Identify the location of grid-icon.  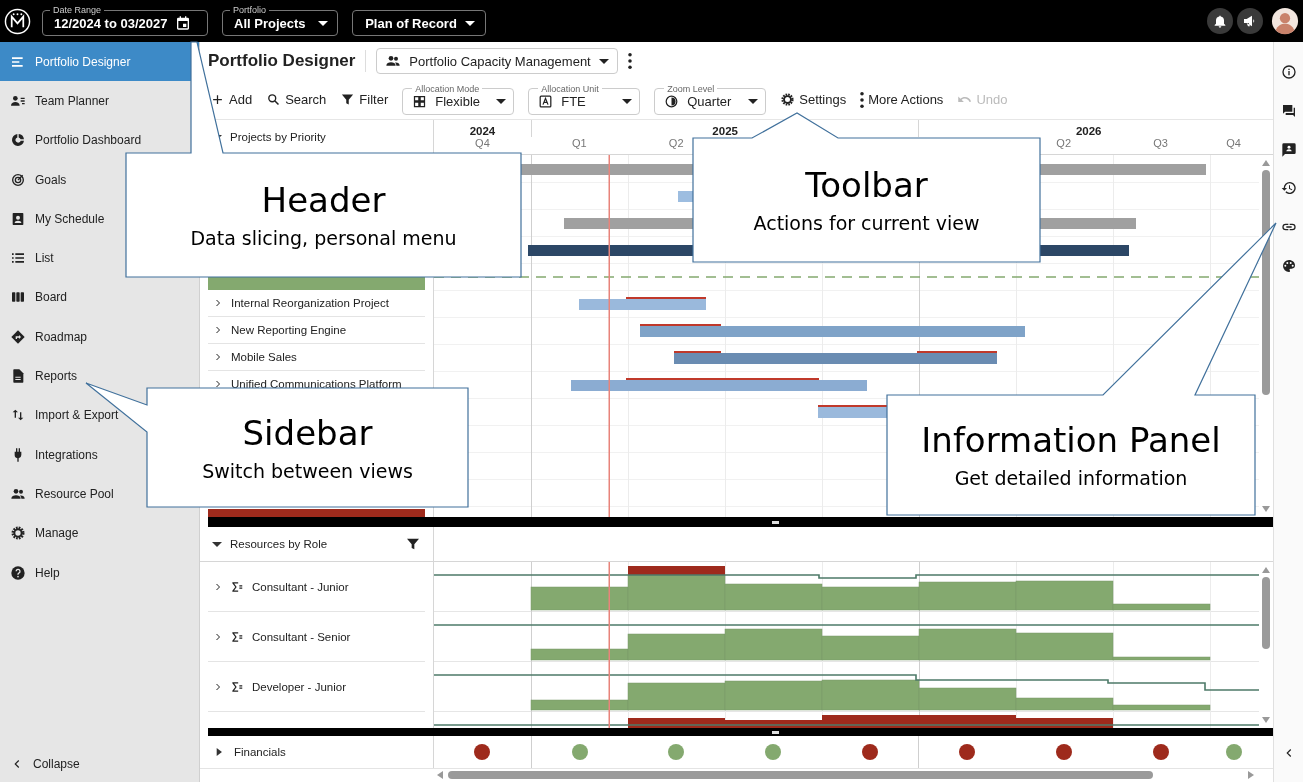
(420, 101).